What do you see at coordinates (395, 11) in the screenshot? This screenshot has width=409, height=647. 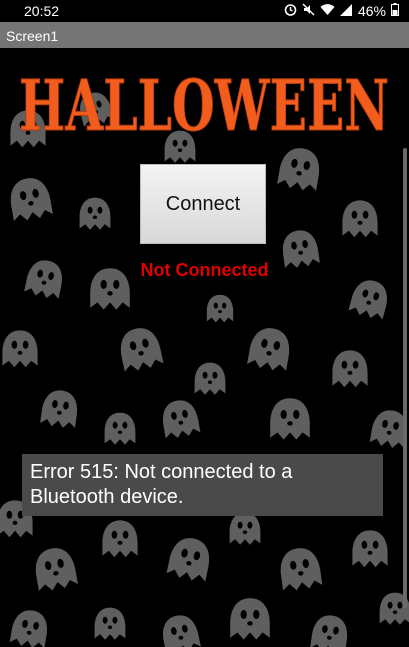 I see `battery-icon` at bounding box center [395, 11].